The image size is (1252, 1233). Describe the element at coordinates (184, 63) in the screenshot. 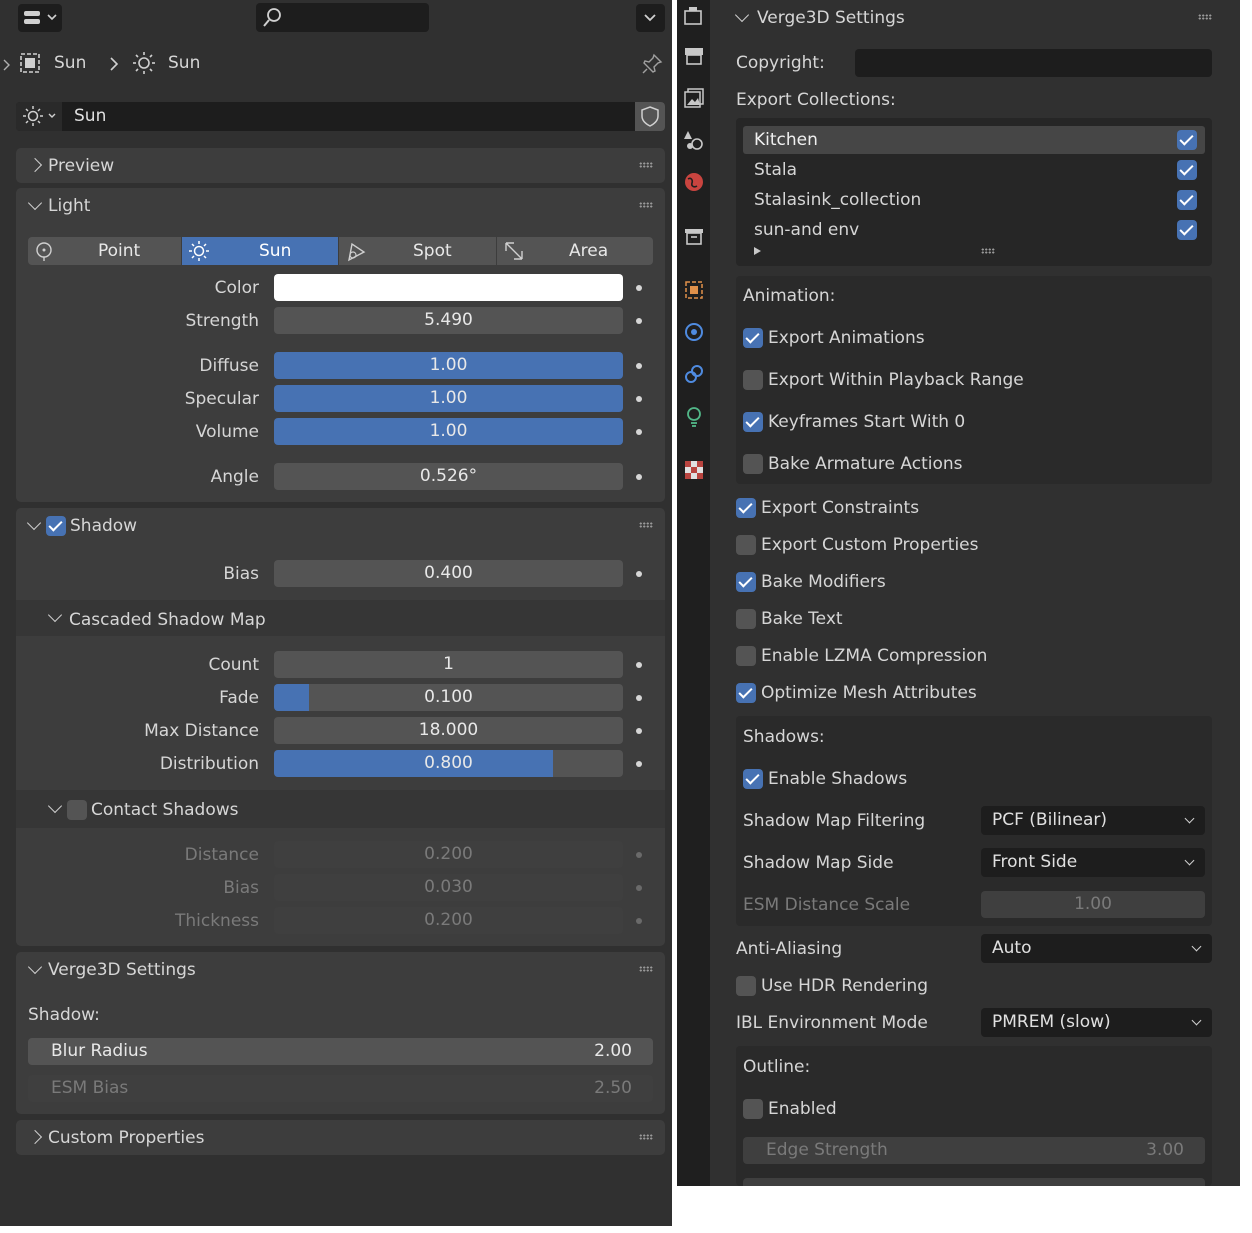

I see `breadcrumb-light: Sun` at that location.